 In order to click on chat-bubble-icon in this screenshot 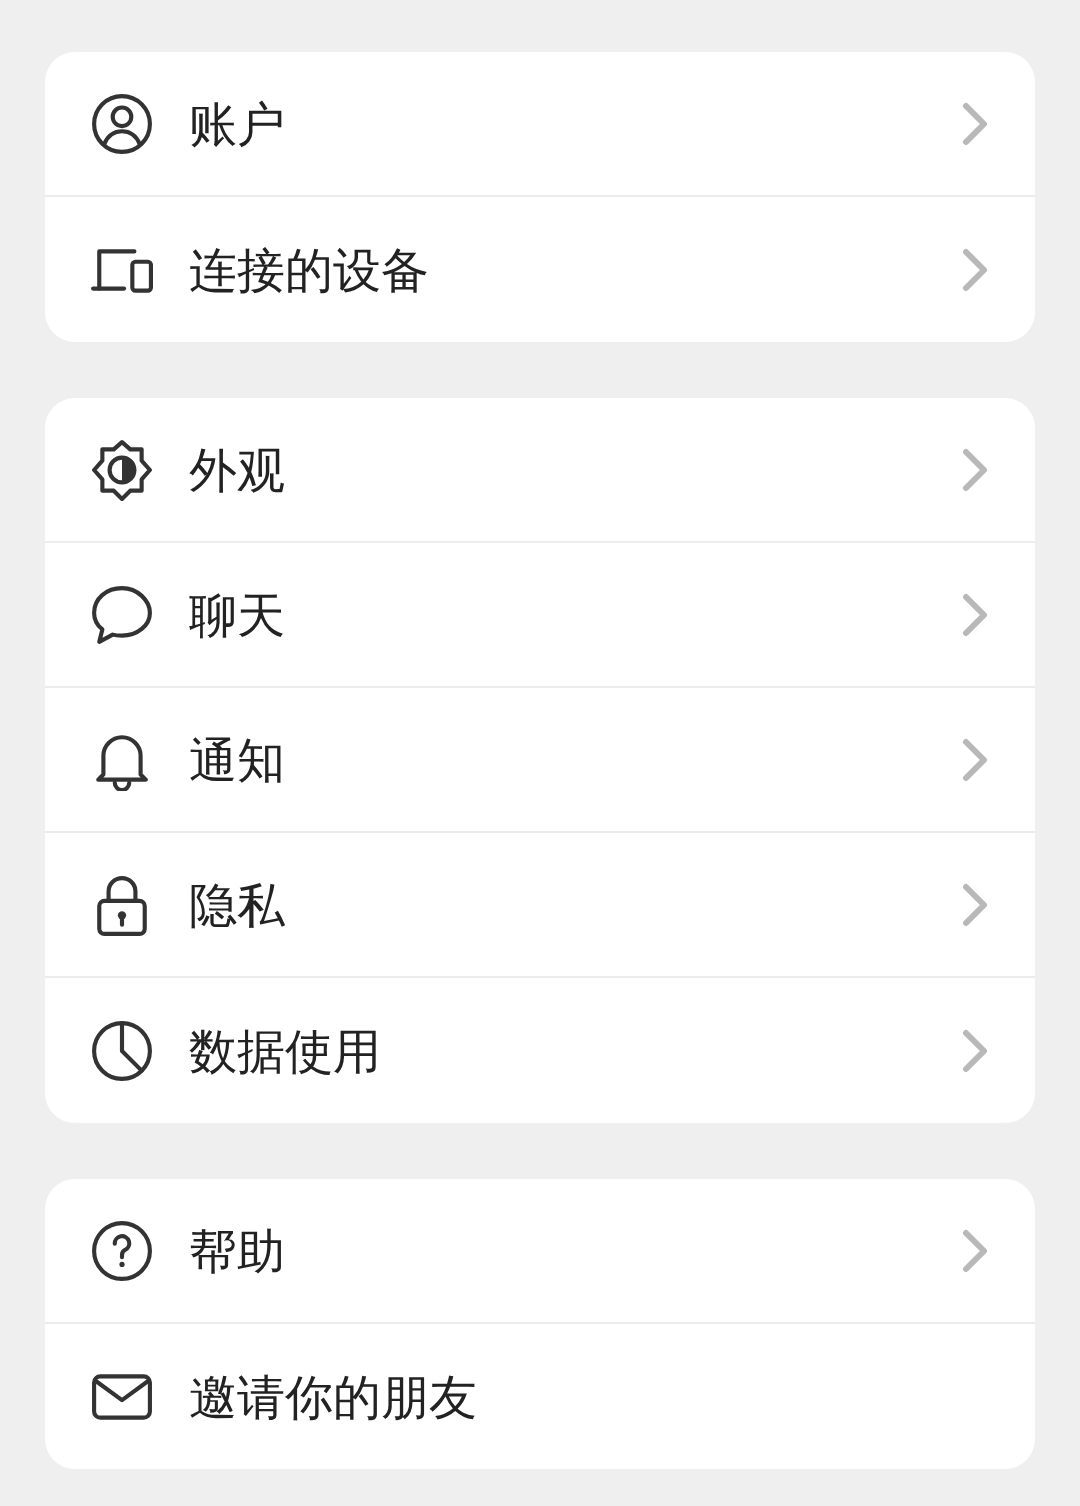, I will do `click(122, 614)`.